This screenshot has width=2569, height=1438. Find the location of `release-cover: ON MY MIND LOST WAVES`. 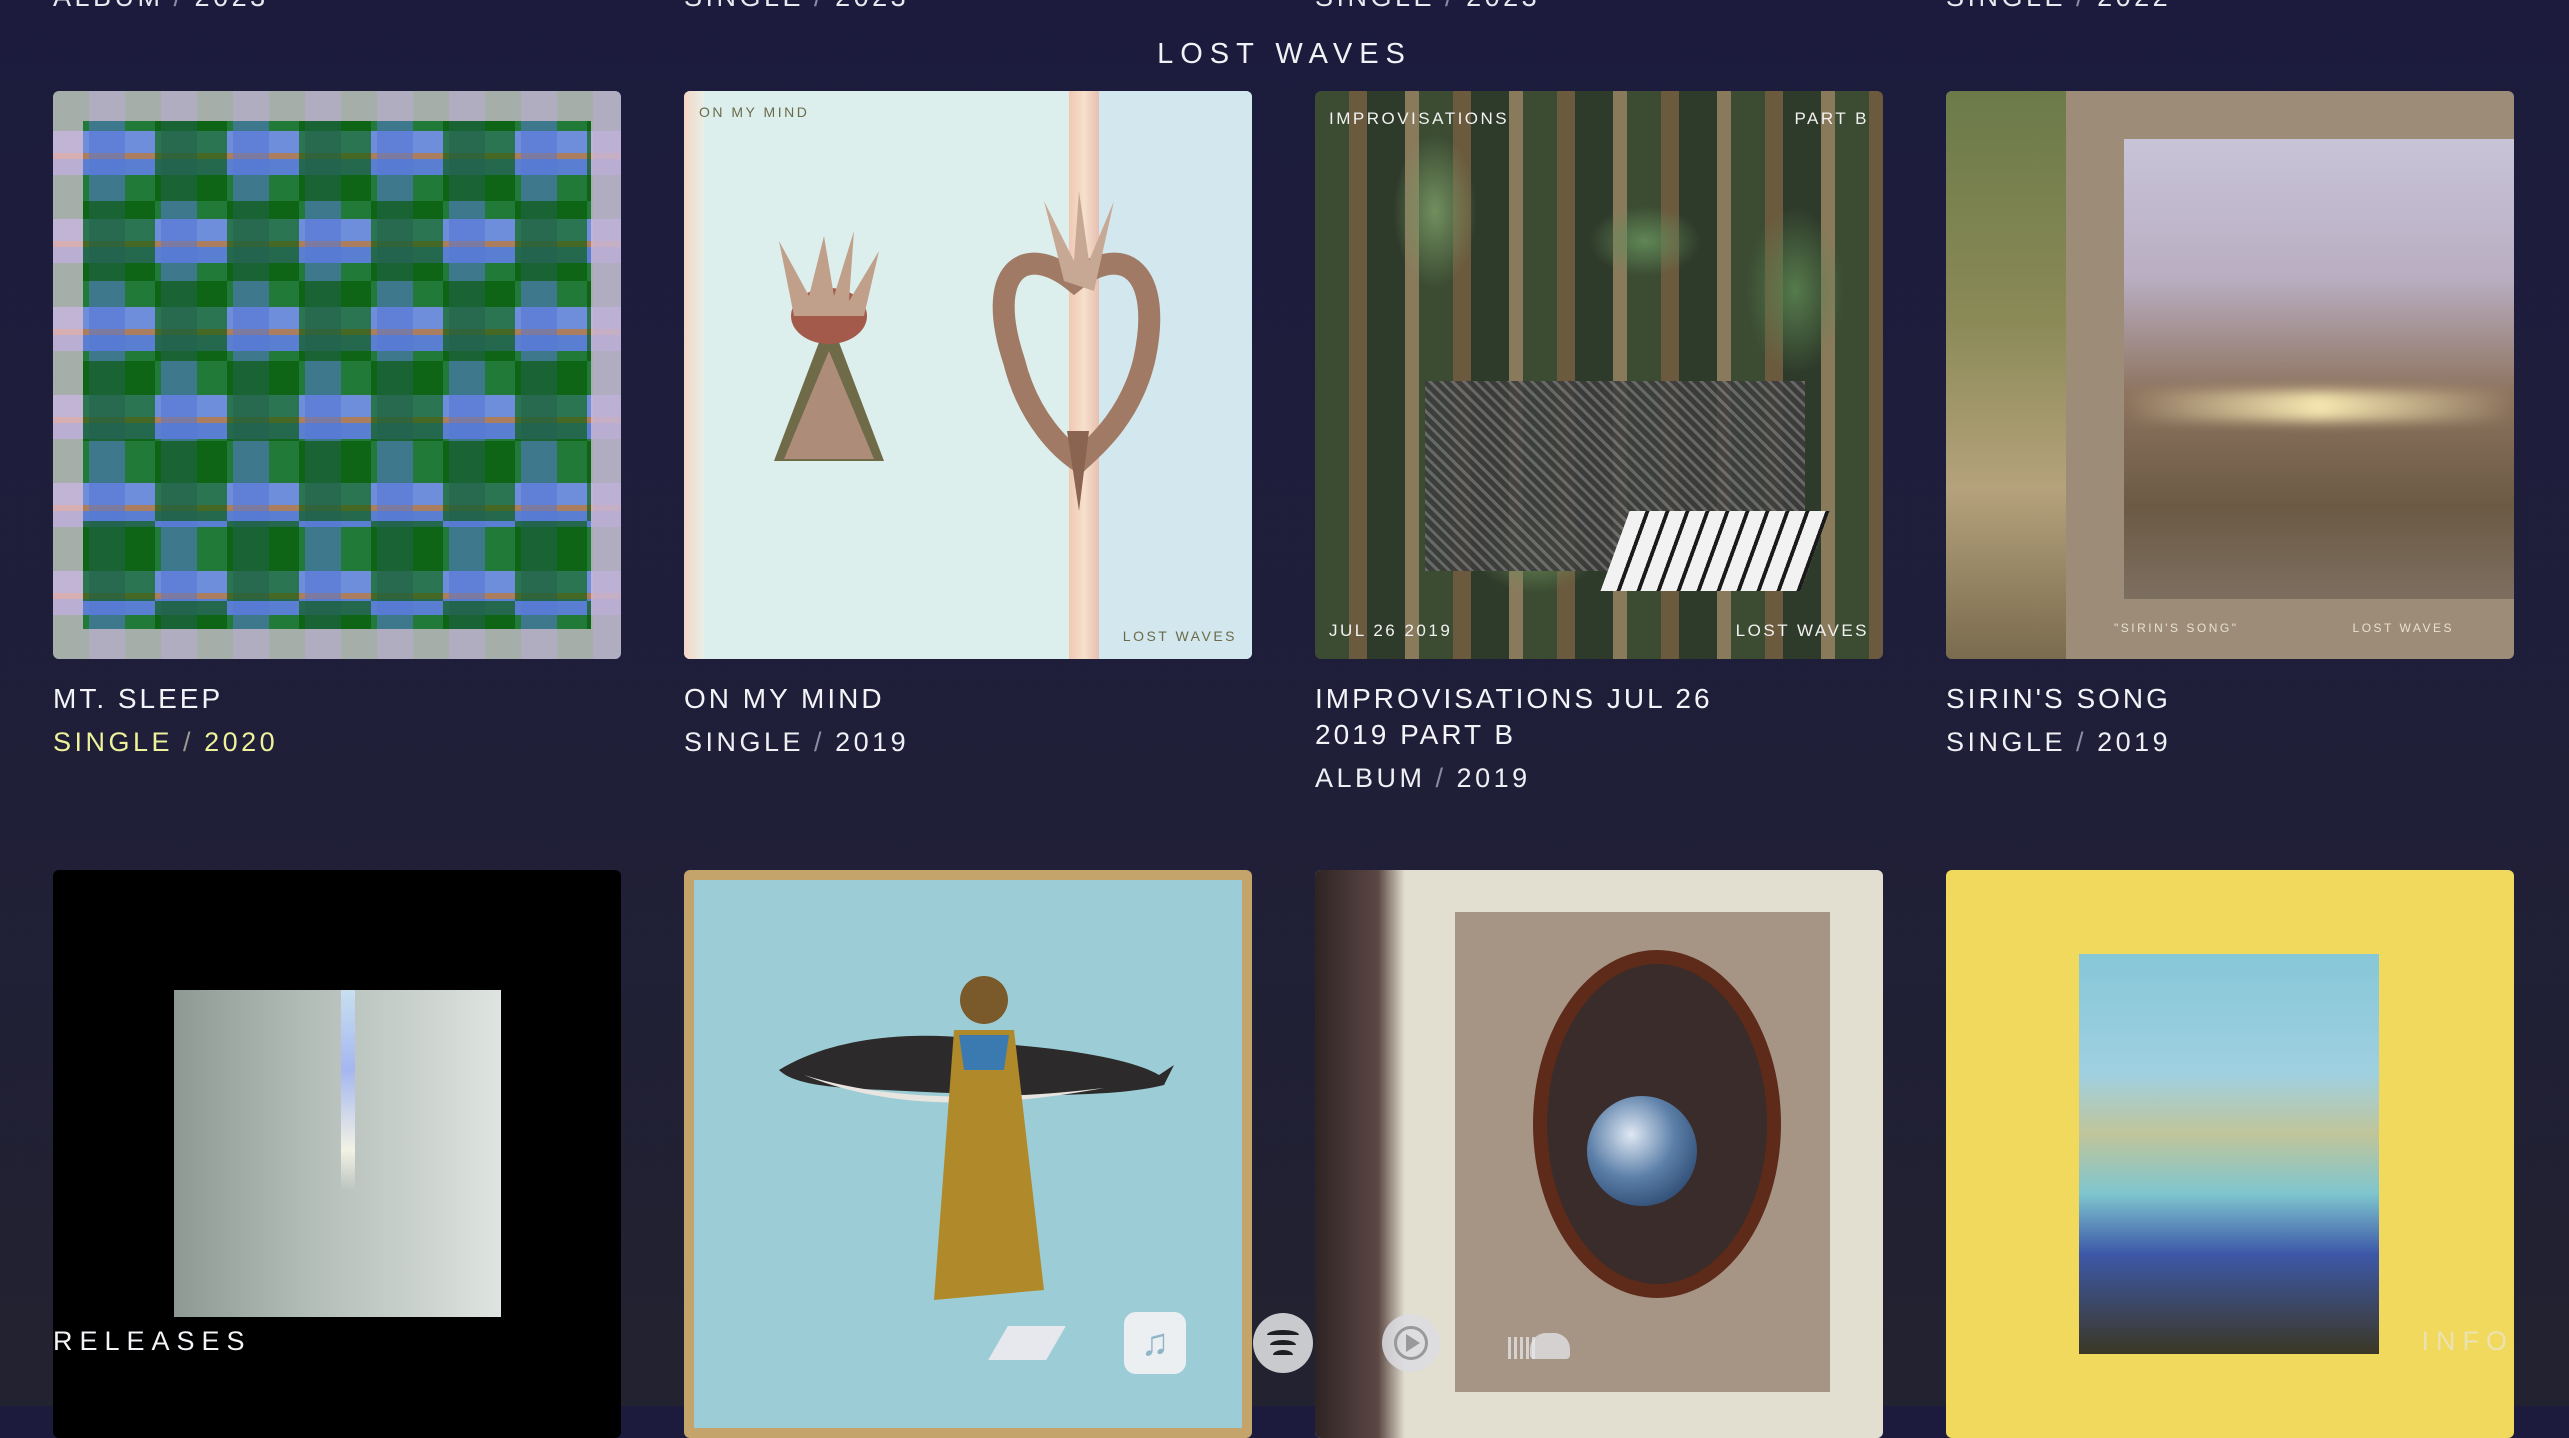

release-cover: ON MY MIND LOST WAVES is located at coordinates (968, 375).